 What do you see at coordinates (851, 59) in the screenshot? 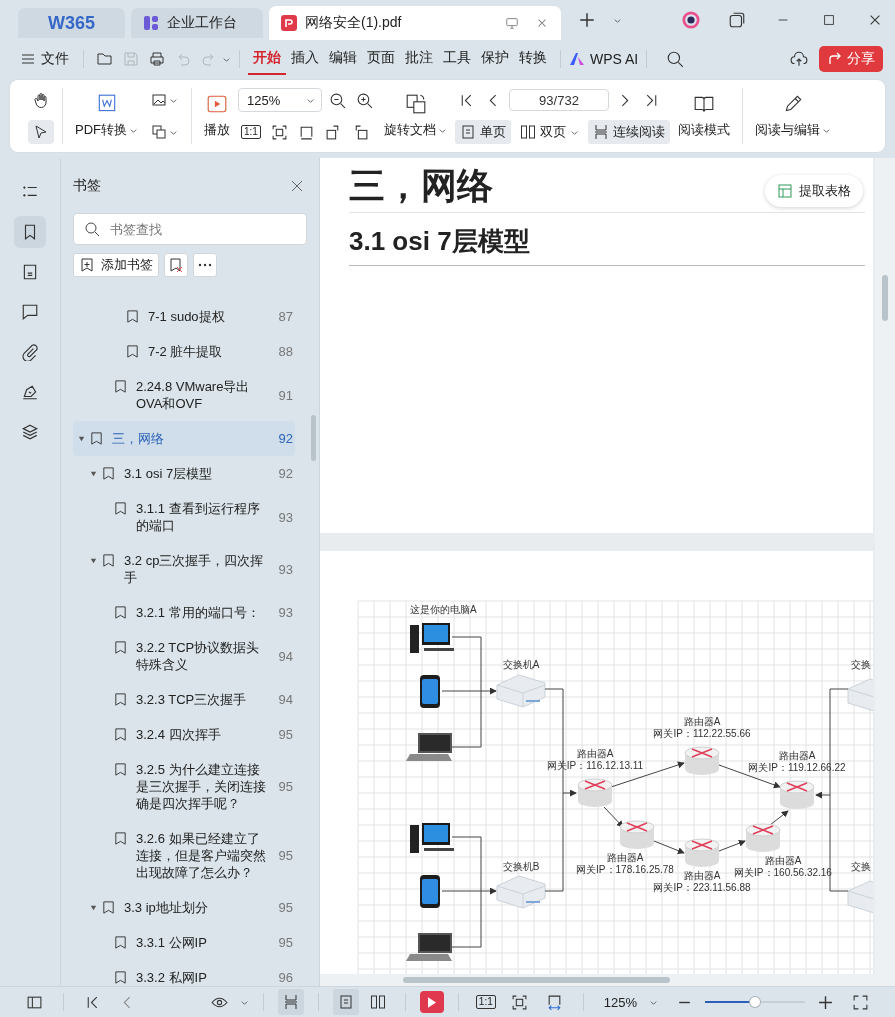
I see `share-button: 分享` at bounding box center [851, 59].